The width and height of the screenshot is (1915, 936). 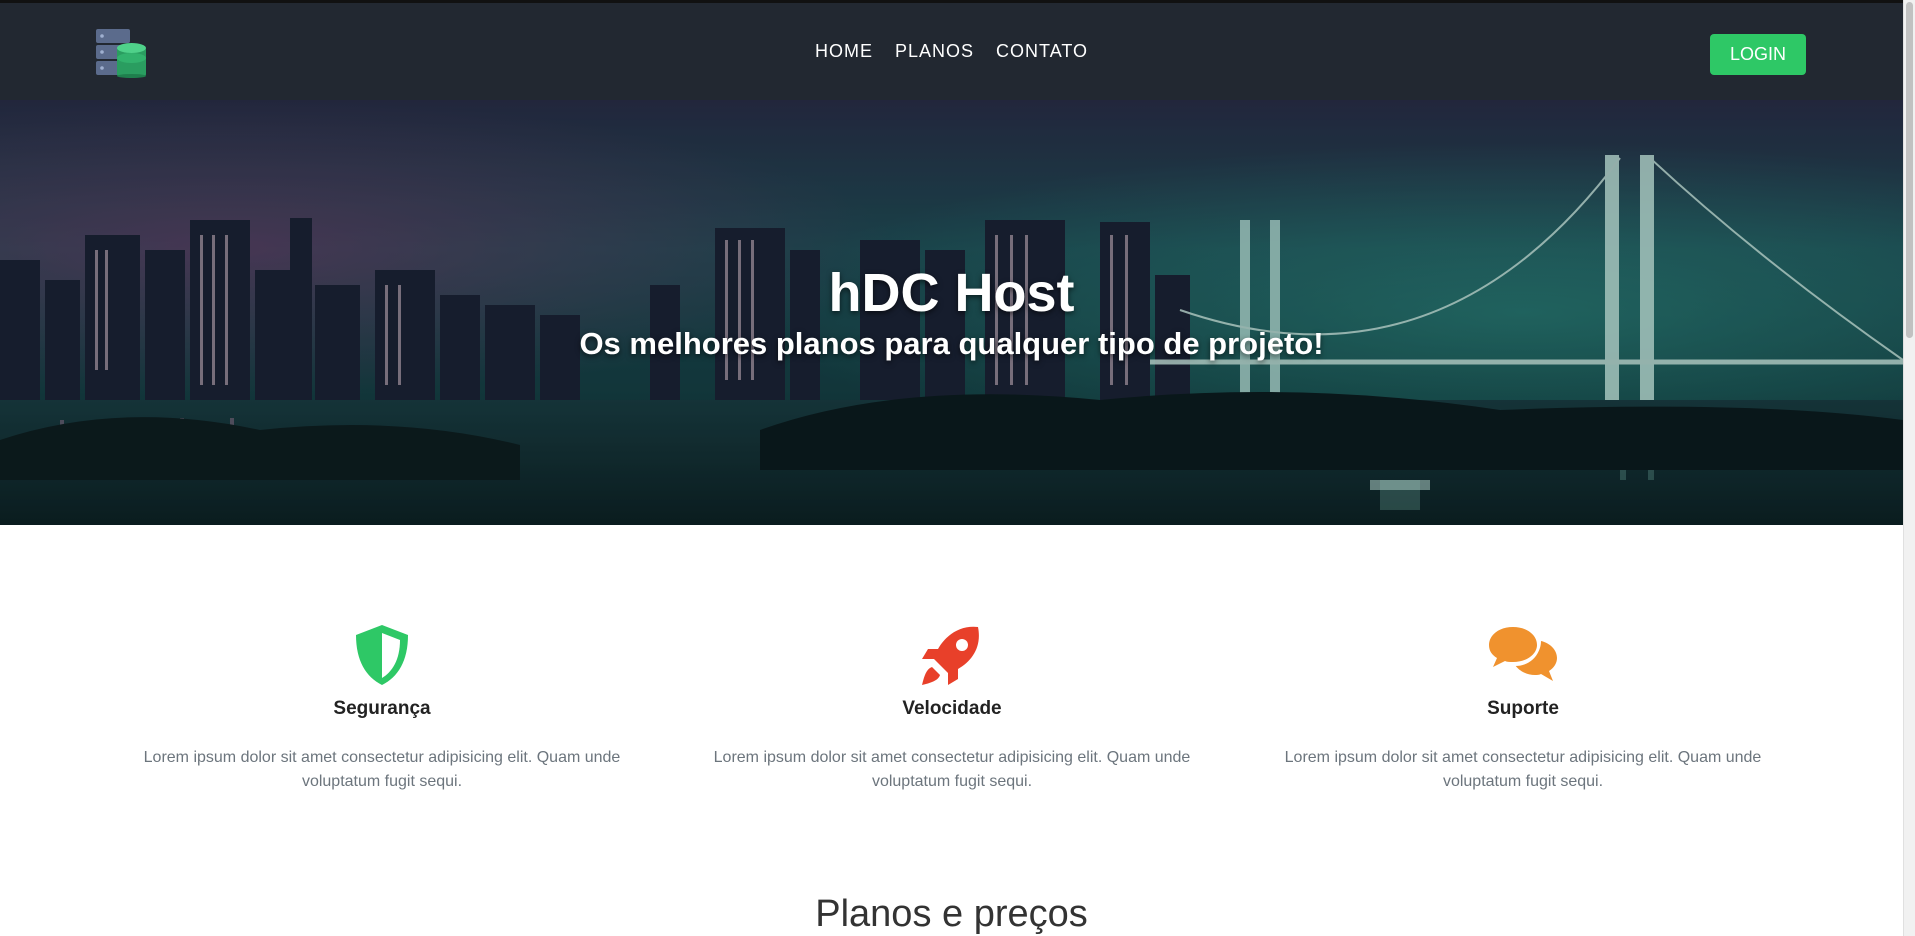 I want to click on main-nav: HOME PLANOS CONTATO, so click(x=951, y=51).